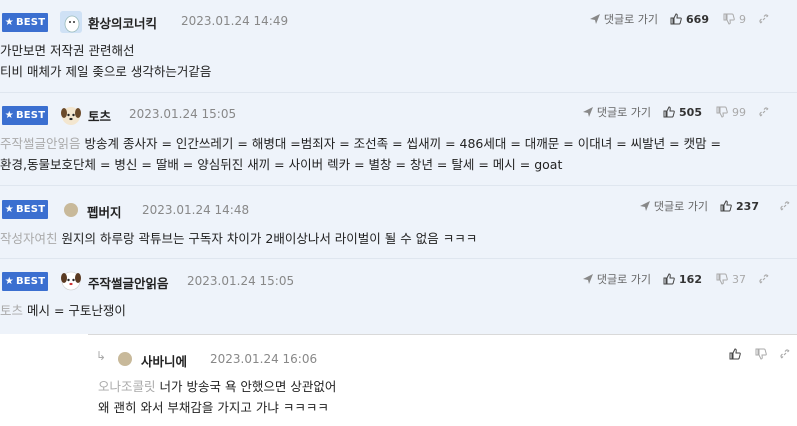 The height and width of the screenshot is (426, 797). I want to click on upvote-button: 162, so click(682, 279).